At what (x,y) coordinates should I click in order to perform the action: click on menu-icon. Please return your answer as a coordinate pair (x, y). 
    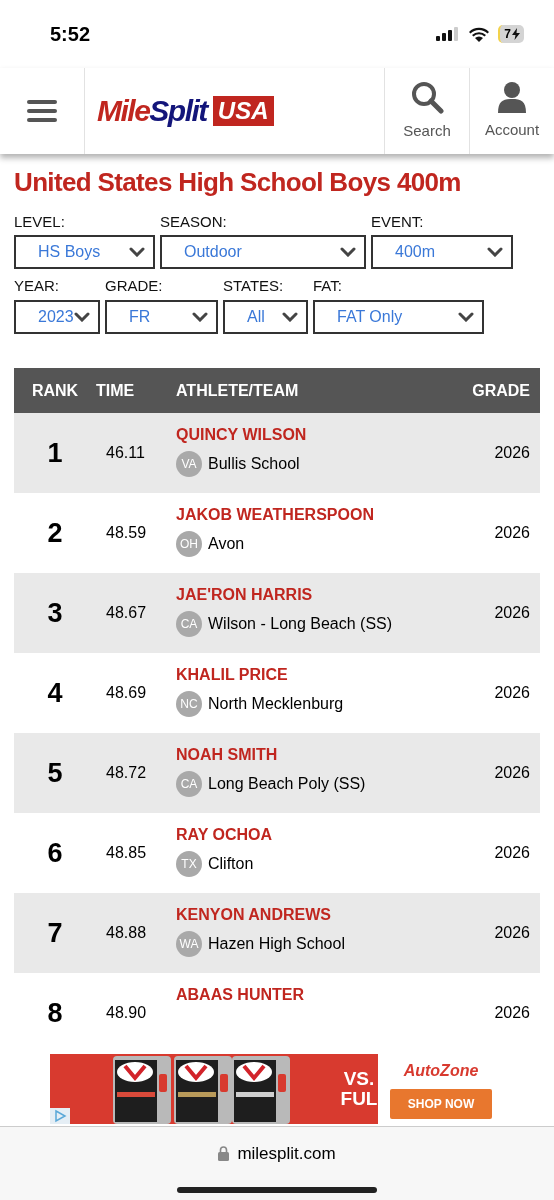
    Looking at the image, I should click on (42, 111).